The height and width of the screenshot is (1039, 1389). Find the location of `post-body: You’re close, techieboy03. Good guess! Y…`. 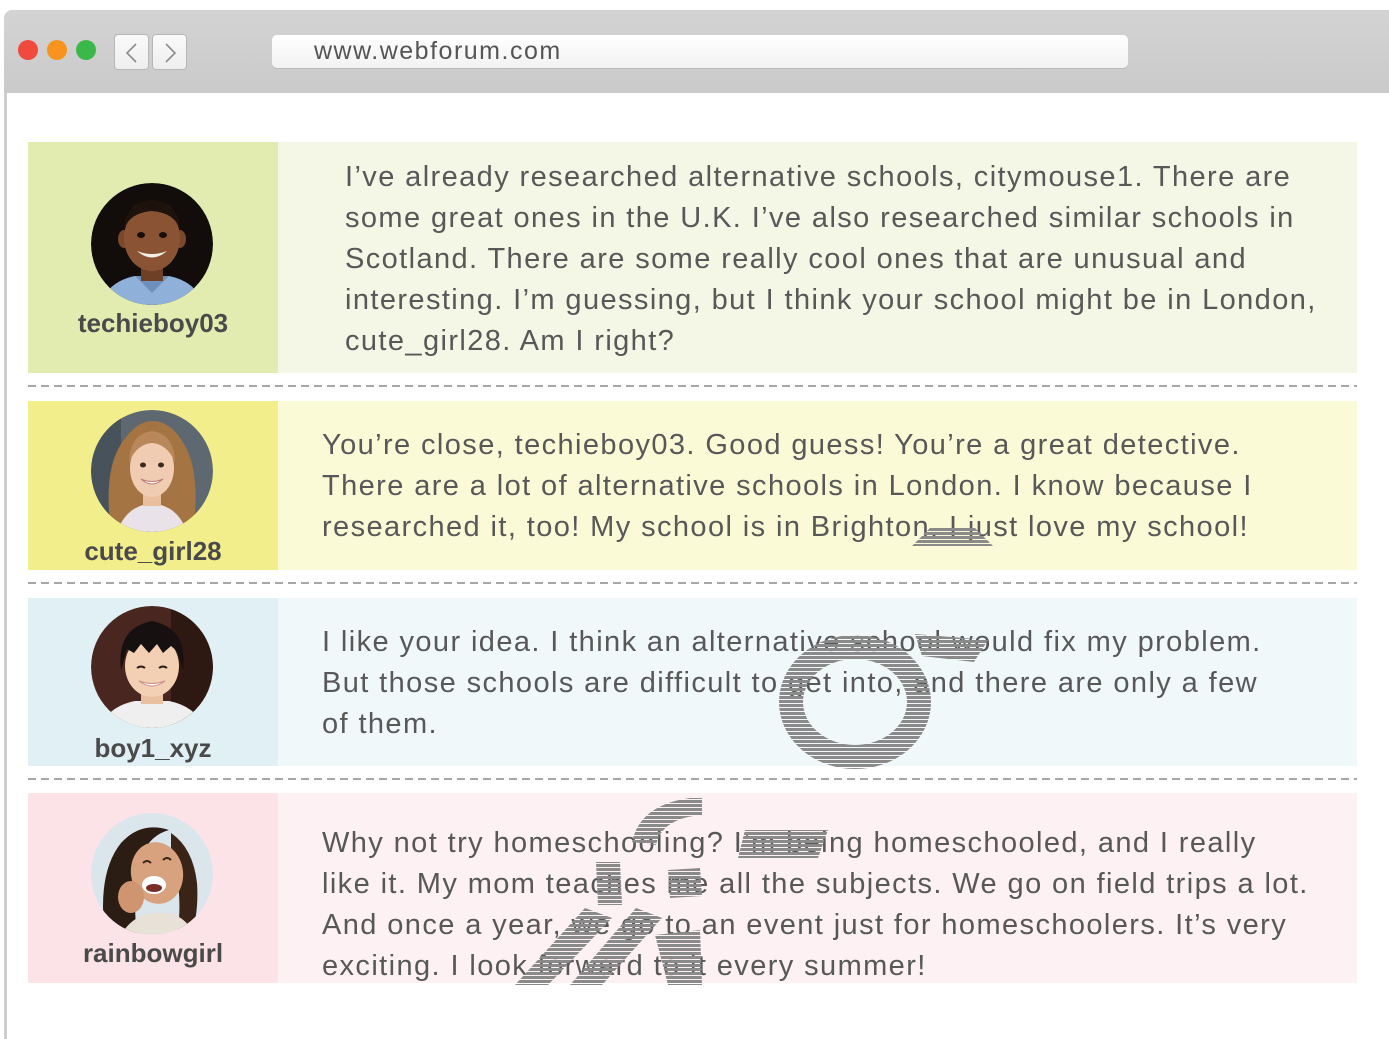

post-body: You’re close, techieboy03. Good guess! Y… is located at coordinates (817, 485).